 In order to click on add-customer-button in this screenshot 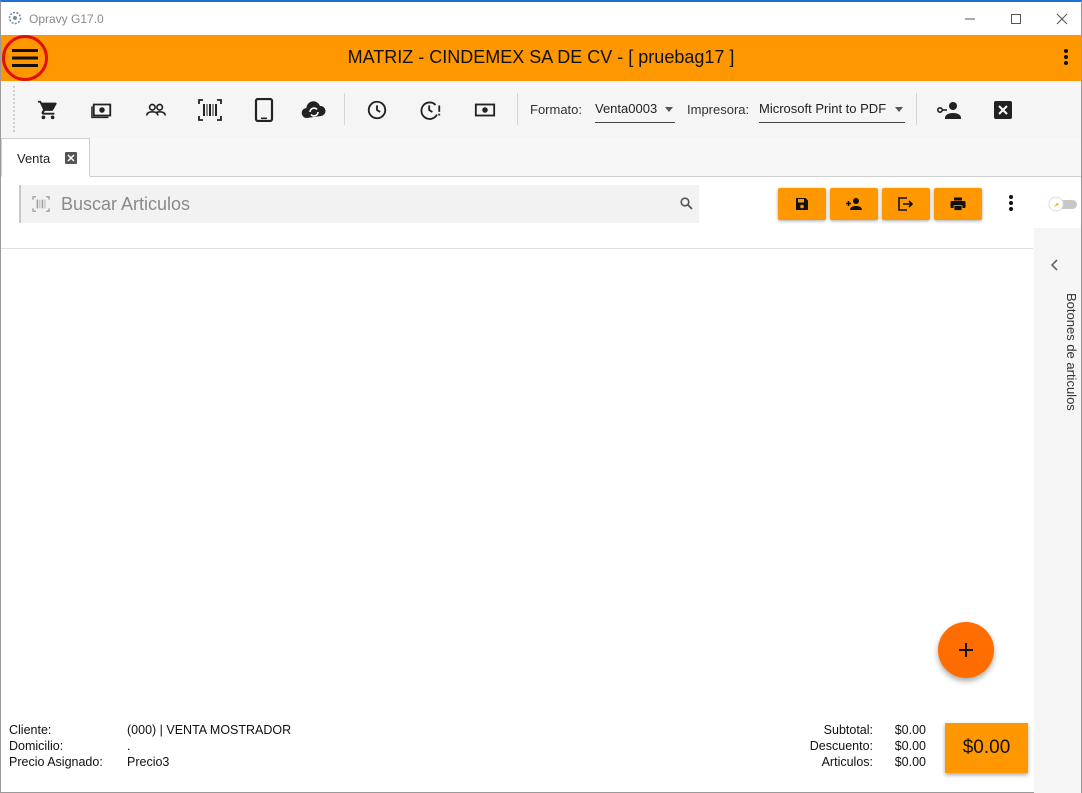, I will do `click(854, 204)`.